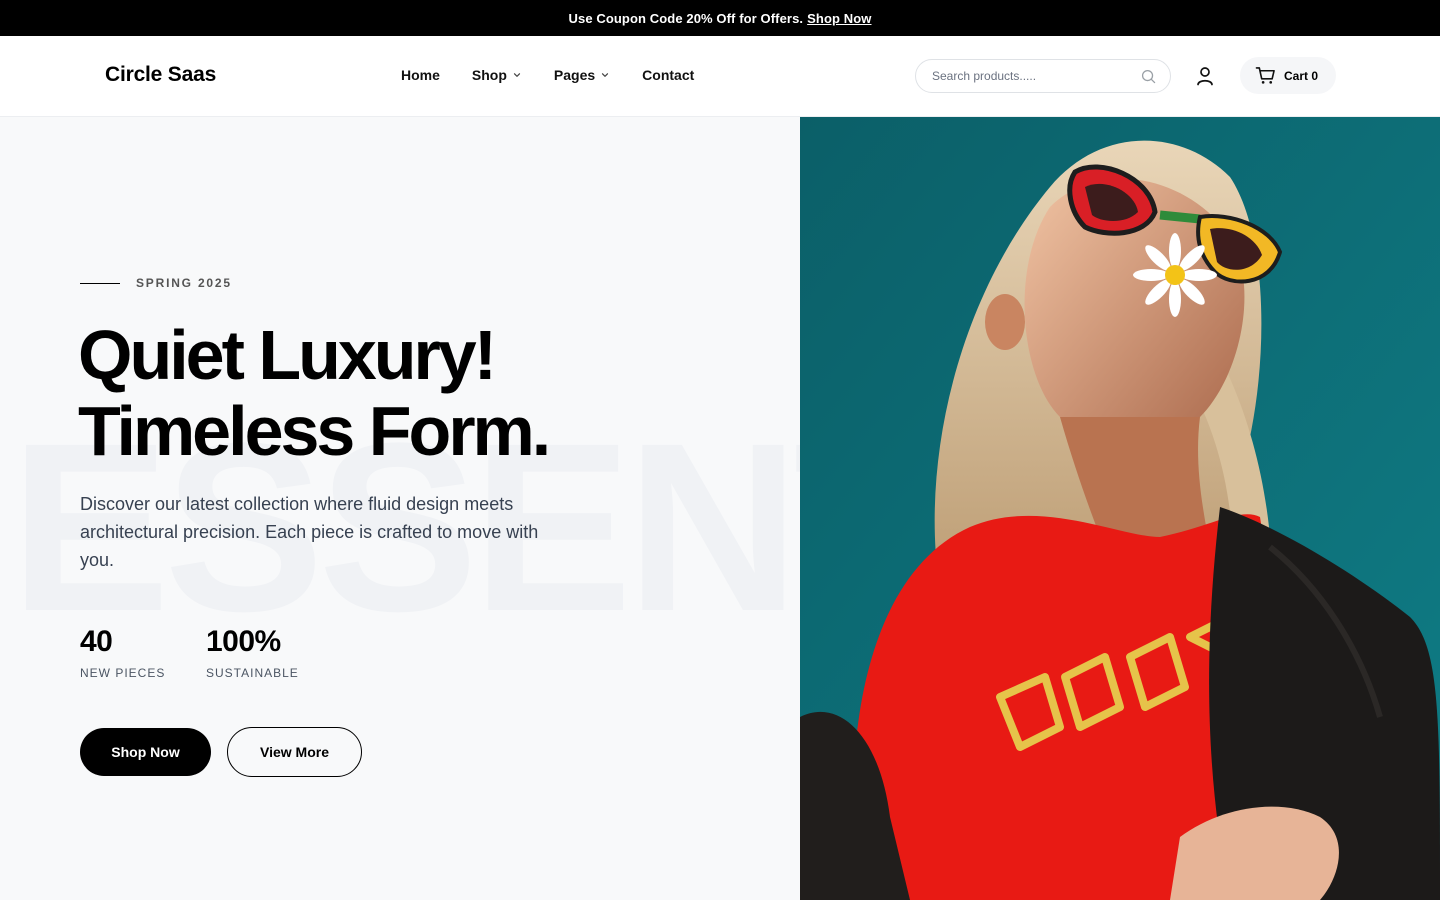 This screenshot has width=1440, height=900. I want to click on stat-label: SUSTAINABLE, so click(252, 673).